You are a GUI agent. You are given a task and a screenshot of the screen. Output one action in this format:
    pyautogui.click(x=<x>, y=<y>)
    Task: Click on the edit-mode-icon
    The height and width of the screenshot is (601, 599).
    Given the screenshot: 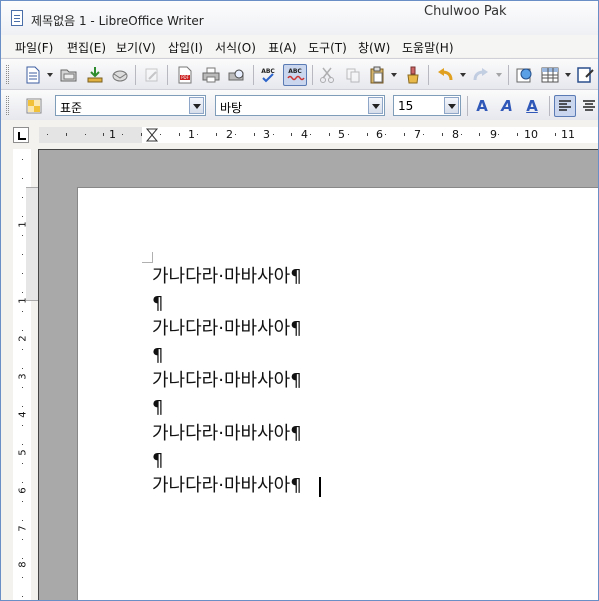 What is the action you would take?
    pyautogui.click(x=152, y=75)
    